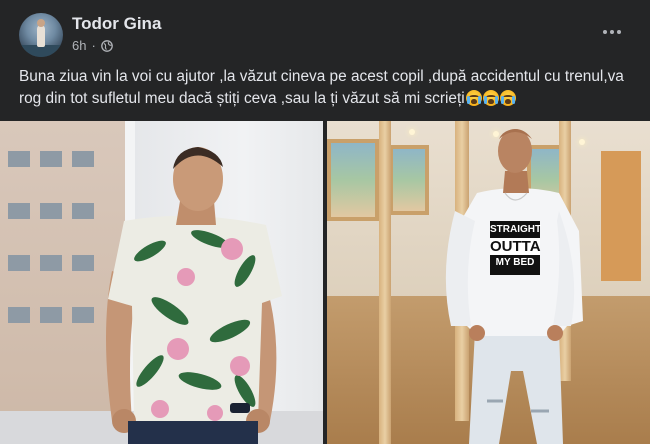 The width and height of the screenshot is (650, 444). I want to click on globe-icon, so click(106, 45).